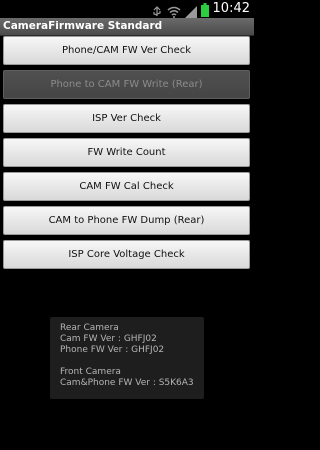 This screenshot has height=450, width=320. Describe the element at coordinates (83, 26) in the screenshot. I see `app-title: CameraFirmware Standard` at that location.